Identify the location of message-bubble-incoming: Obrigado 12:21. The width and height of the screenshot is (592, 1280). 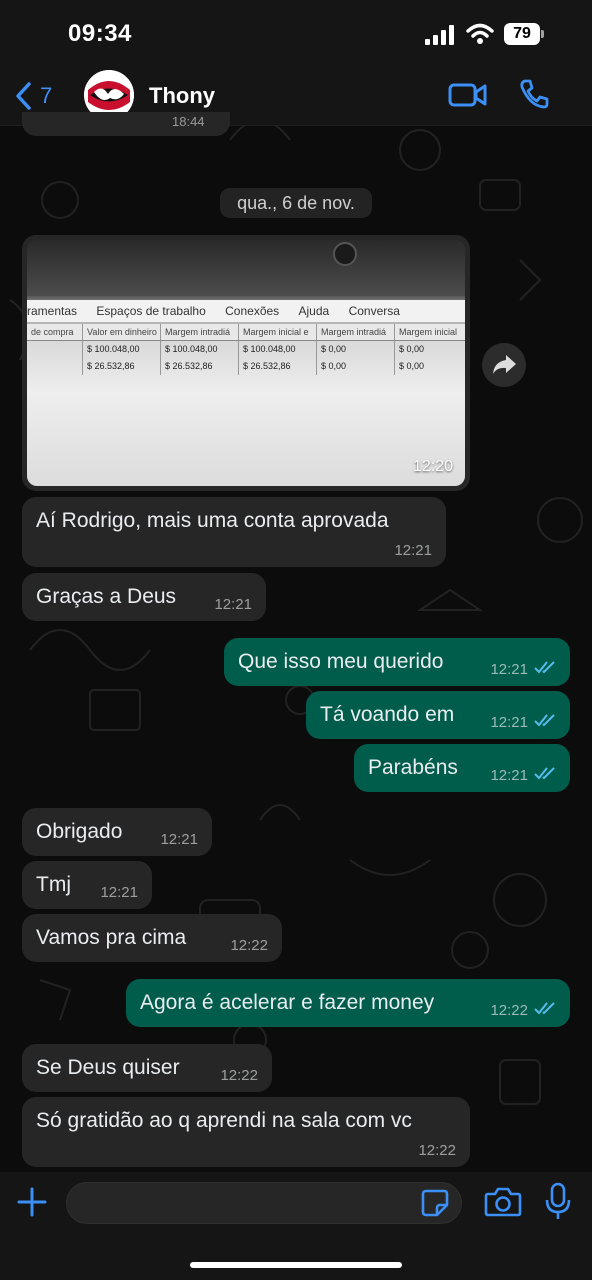
(117, 832).